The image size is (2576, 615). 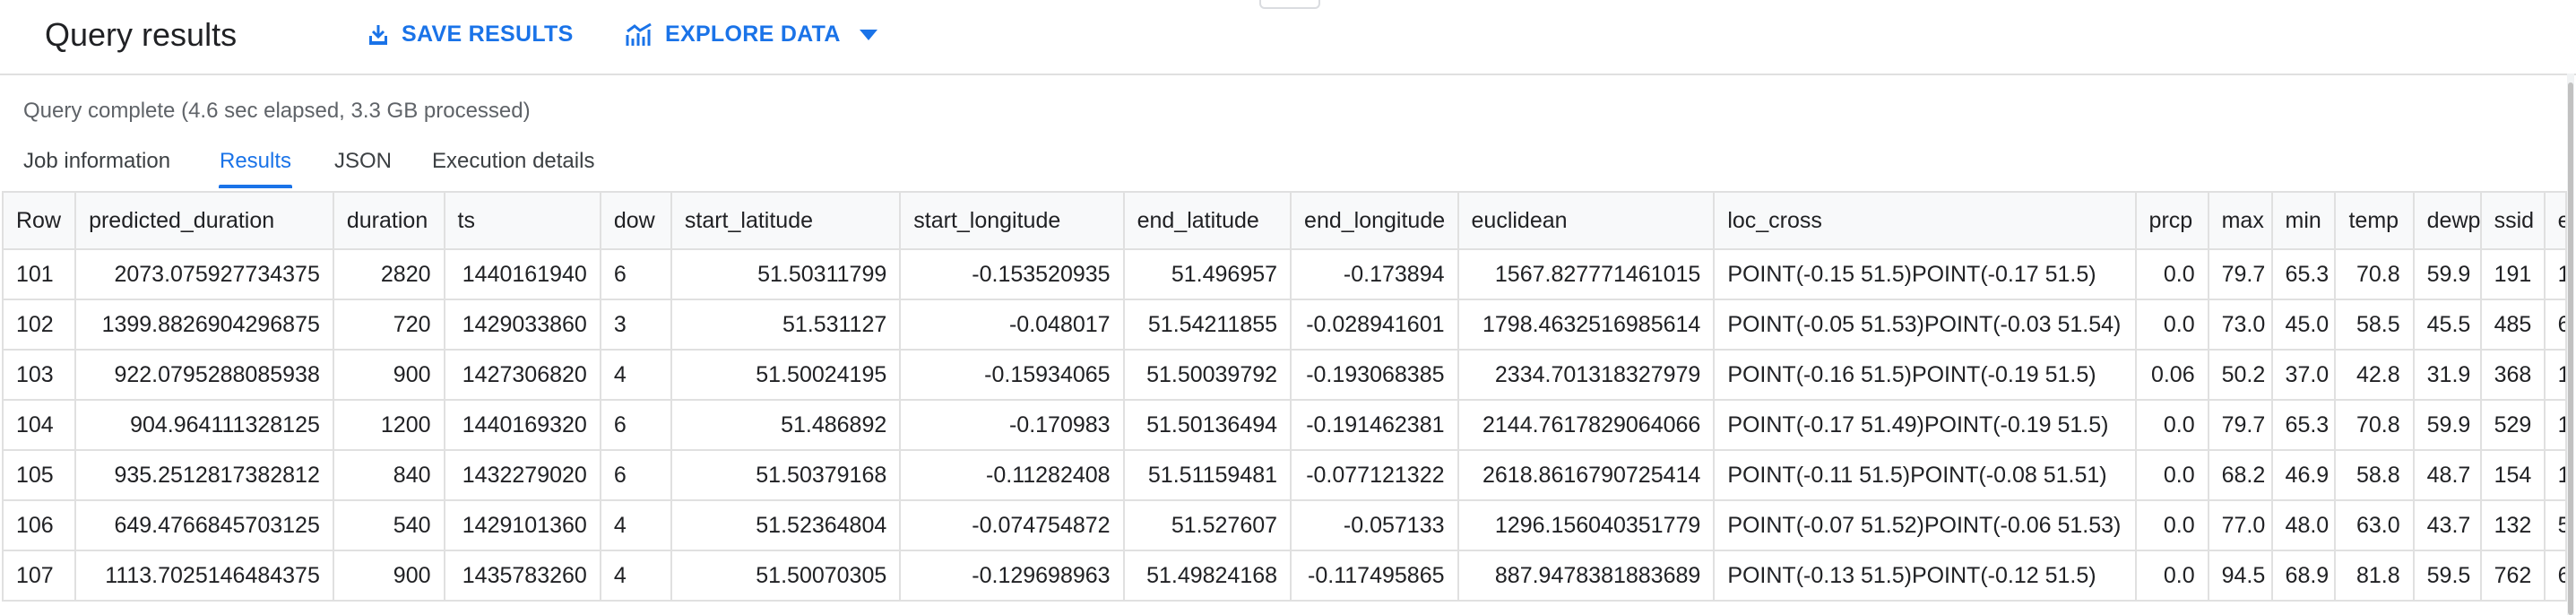 I want to click on table-cell: 51.50311799, so click(x=786, y=274).